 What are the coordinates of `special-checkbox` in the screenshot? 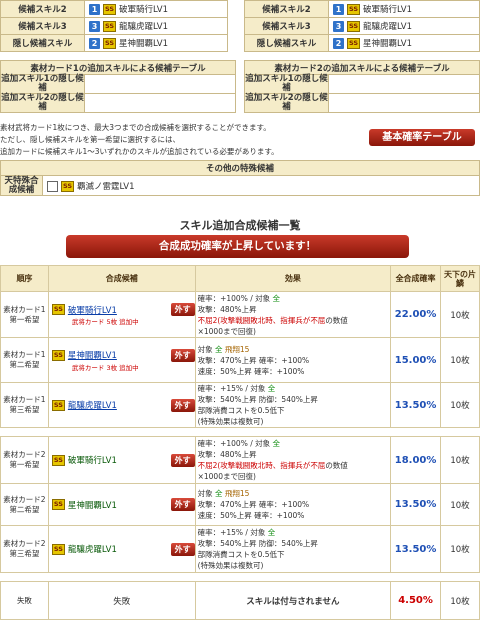 It's located at (52, 186).